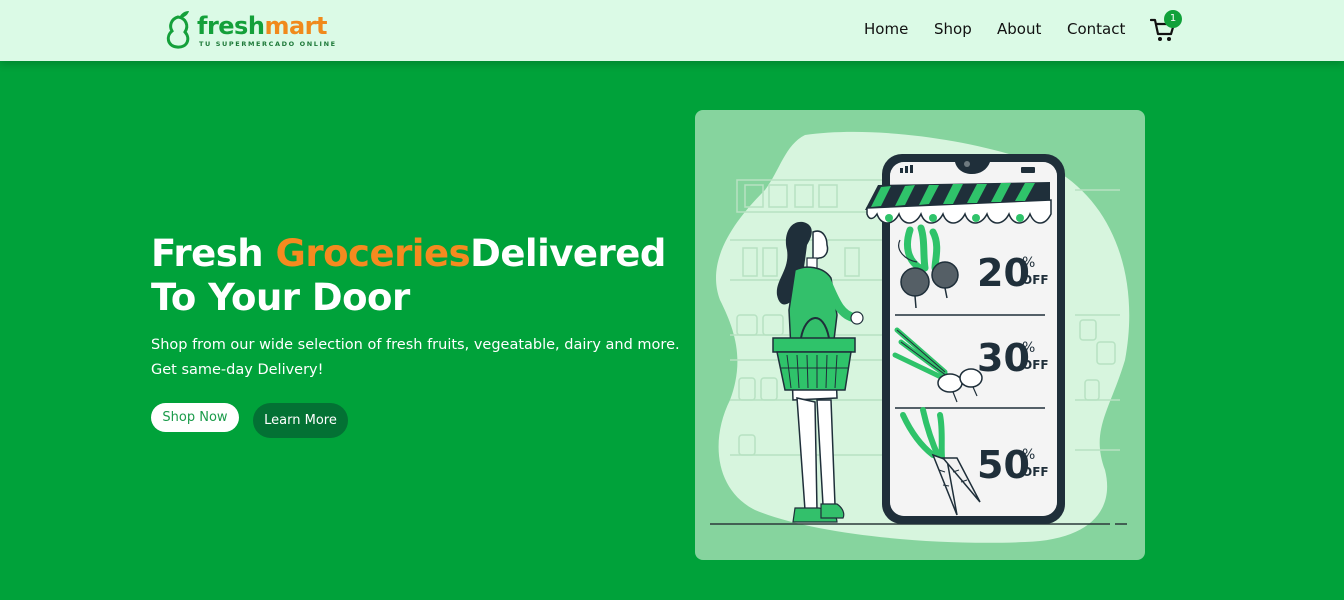 This screenshot has height=600, width=1344. I want to click on offer-2-pct: %, so click(1028, 348).